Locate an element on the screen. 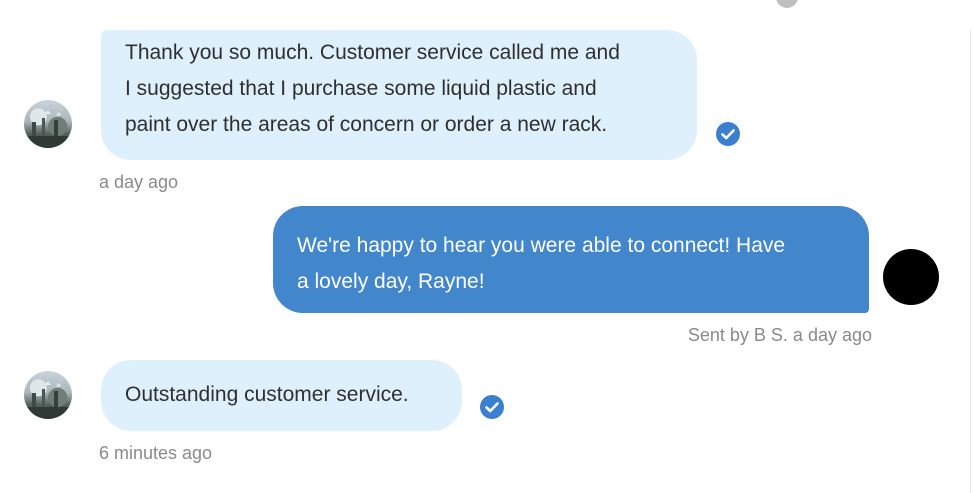  partial-icon is located at coordinates (787, 4).